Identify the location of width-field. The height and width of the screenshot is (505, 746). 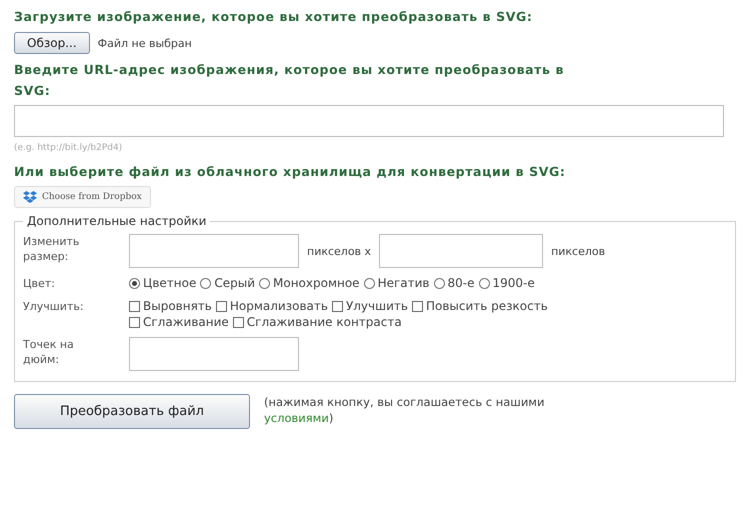
(214, 251).